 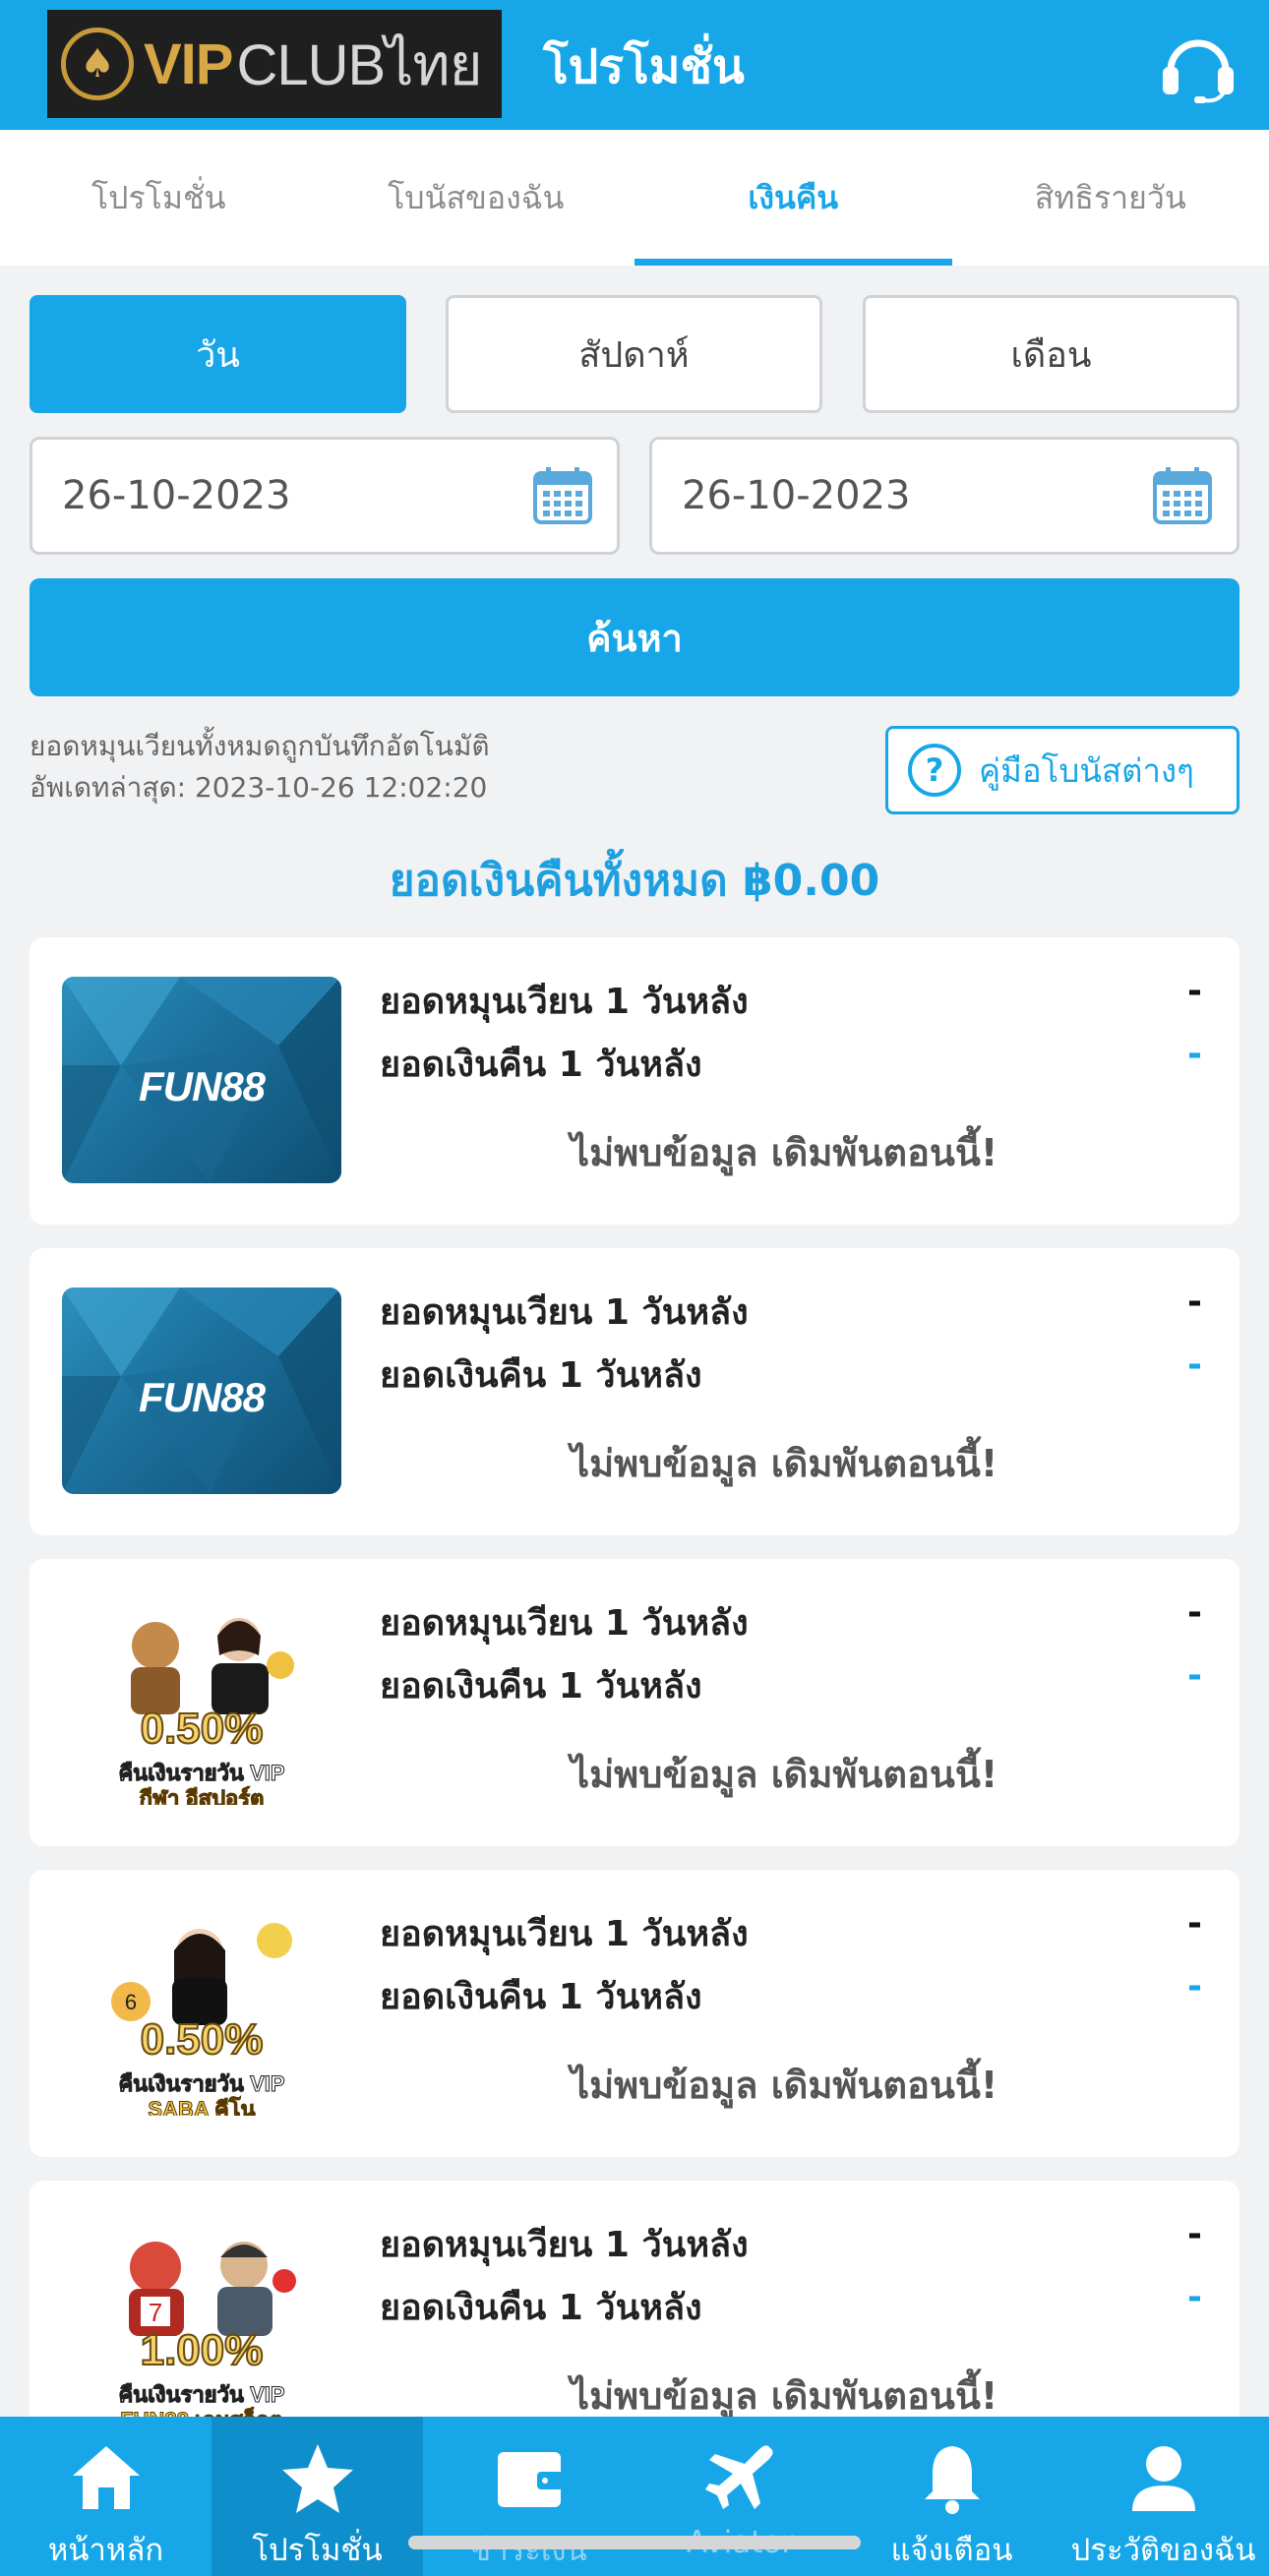 I want to click on question-icon: ?, so click(x=934, y=771).